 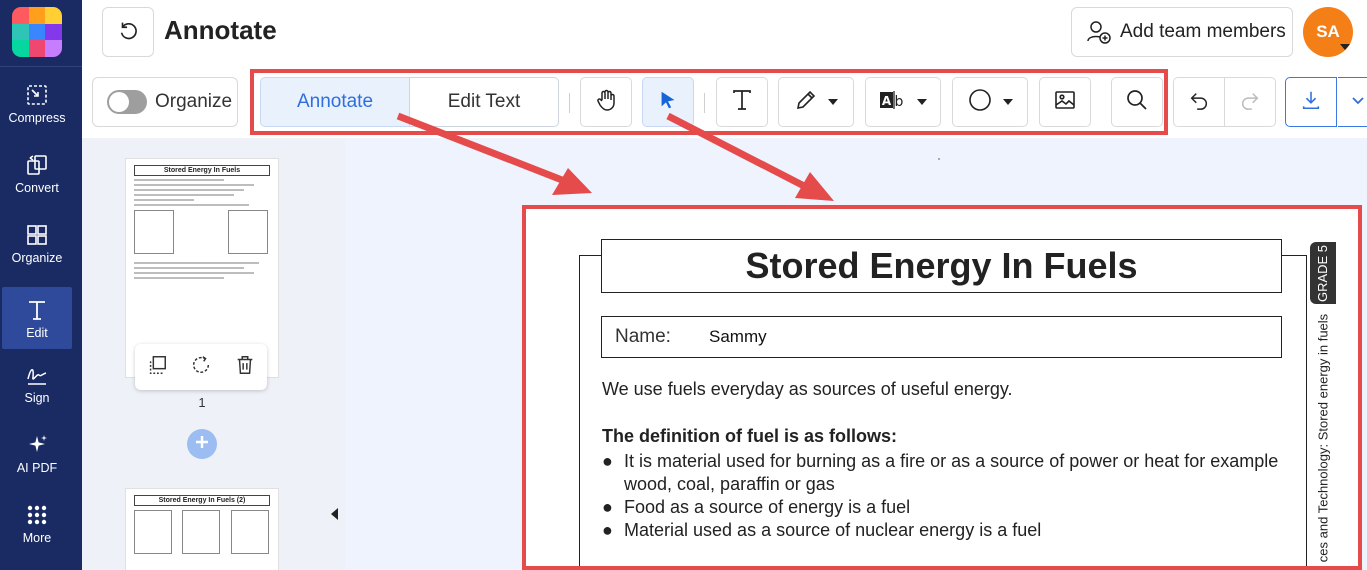 I want to click on sign-icon, so click(x=37, y=375).